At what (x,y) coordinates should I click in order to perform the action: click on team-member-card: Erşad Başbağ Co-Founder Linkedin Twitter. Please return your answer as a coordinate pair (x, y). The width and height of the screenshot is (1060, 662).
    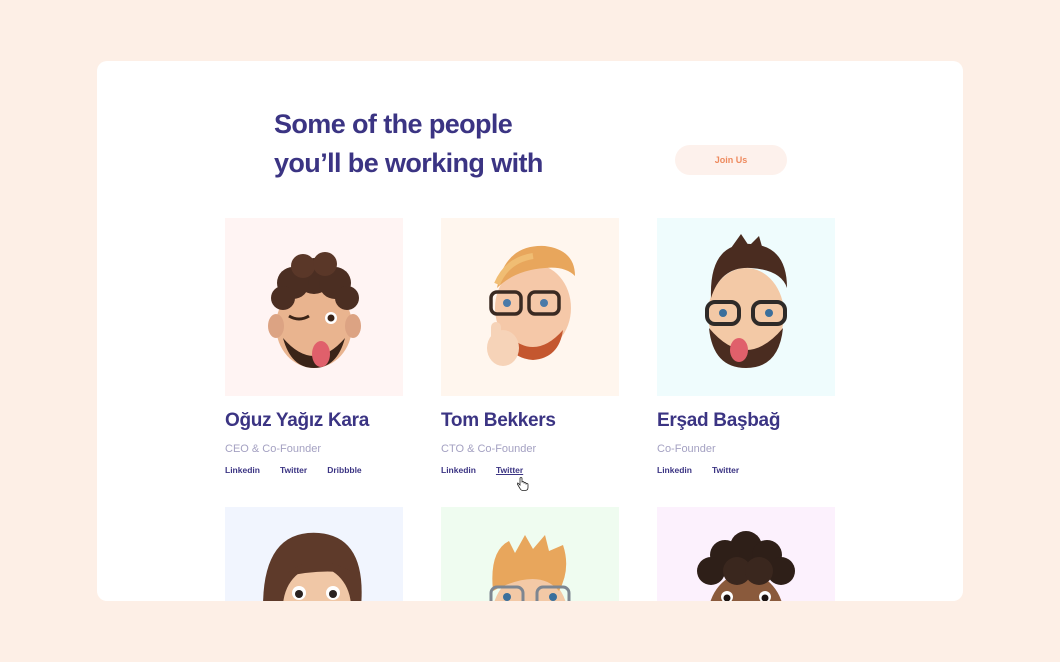
    Looking at the image, I should click on (746, 346).